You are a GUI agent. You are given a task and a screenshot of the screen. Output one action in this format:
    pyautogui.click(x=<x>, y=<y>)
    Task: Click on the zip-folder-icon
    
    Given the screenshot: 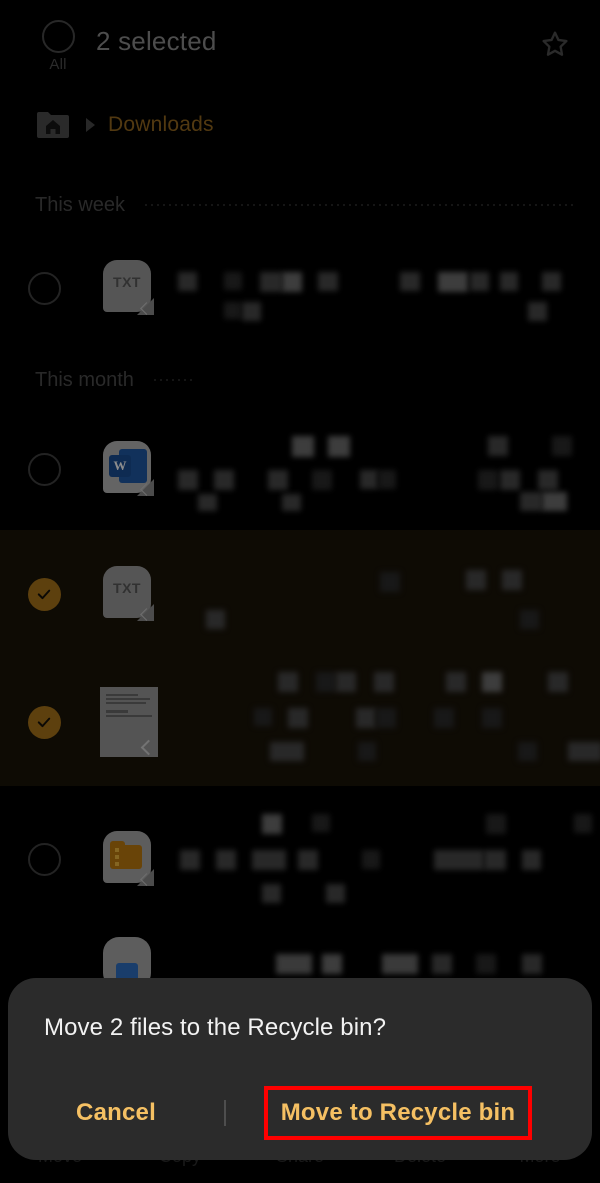 What is the action you would take?
    pyautogui.click(x=129, y=859)
    